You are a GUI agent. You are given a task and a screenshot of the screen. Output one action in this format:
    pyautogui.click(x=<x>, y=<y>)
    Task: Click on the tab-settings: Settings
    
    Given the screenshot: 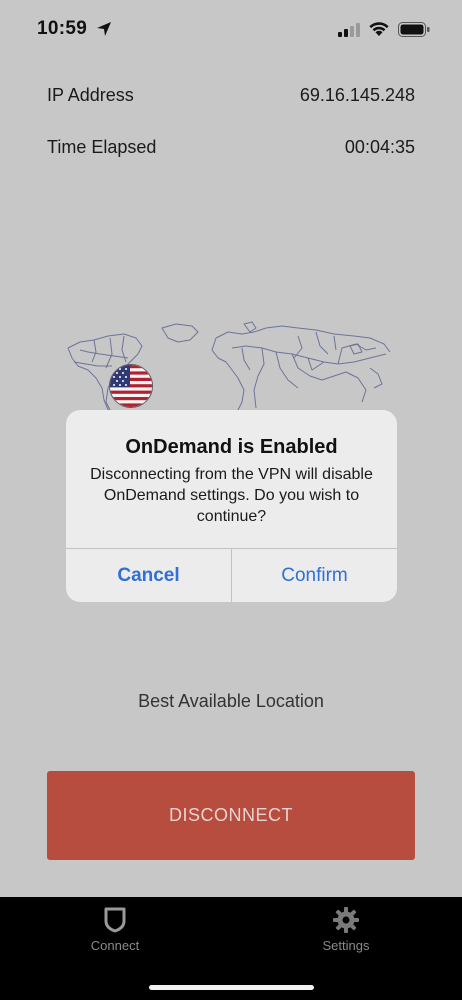 What is the action you would take?
    pyautogui.click(x=346, y=930)
    